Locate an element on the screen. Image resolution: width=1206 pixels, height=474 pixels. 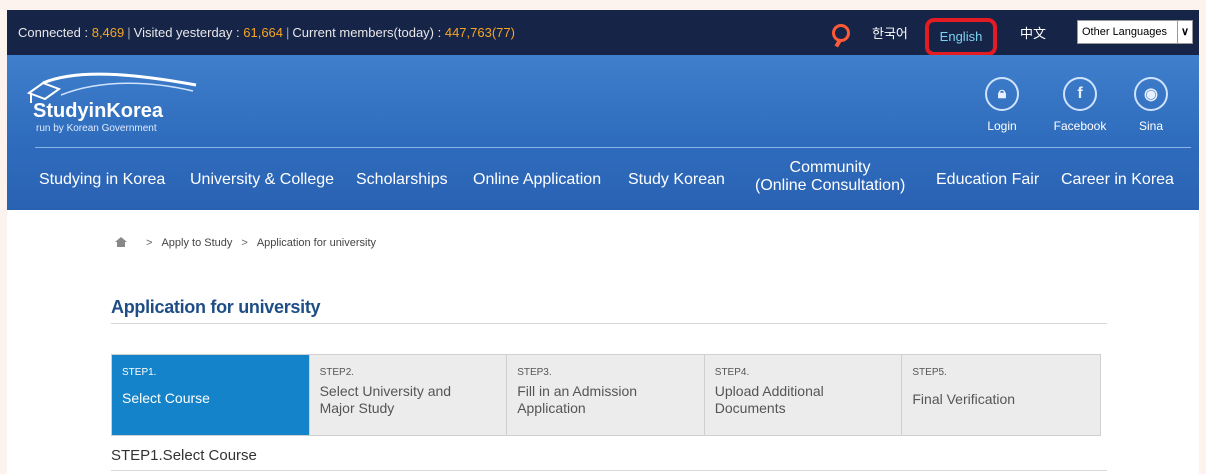
other-languages-value: Other Languages is located at coordinates (1125, 32).